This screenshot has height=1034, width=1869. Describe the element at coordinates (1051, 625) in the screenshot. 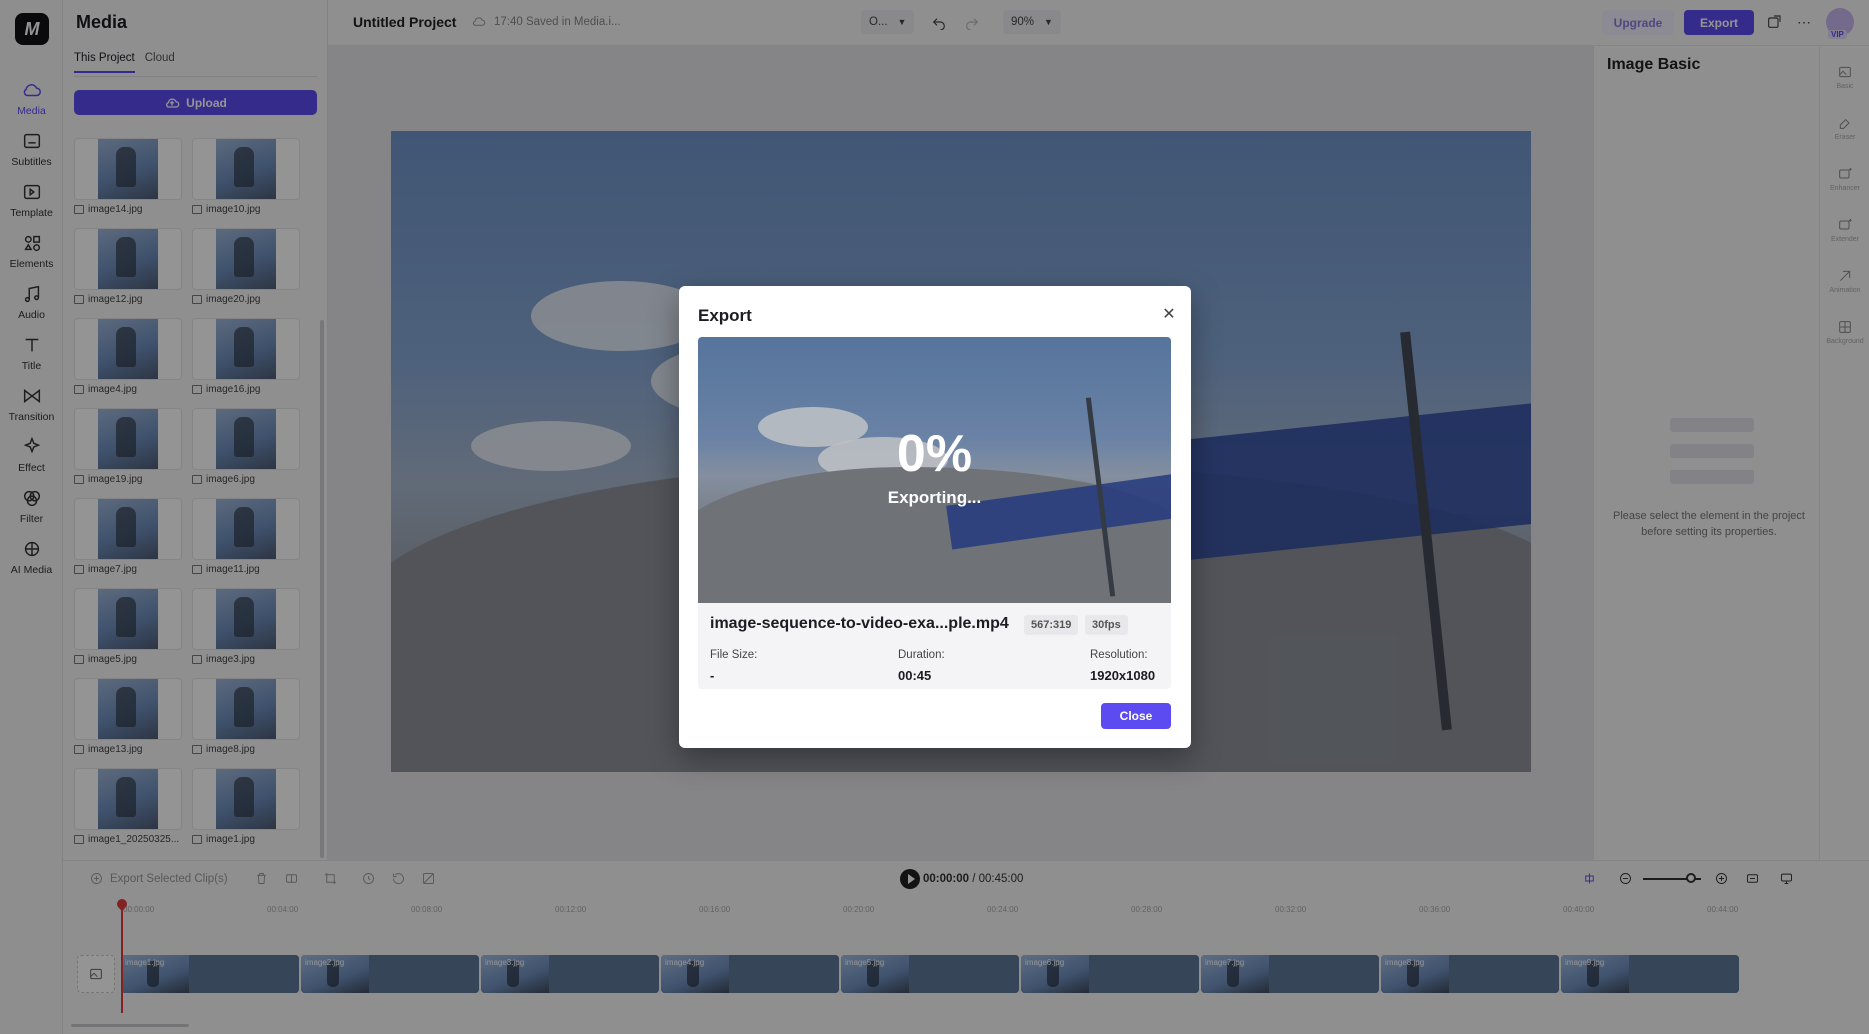

I see `aspect-ratio-chip: 567:319` at that location.